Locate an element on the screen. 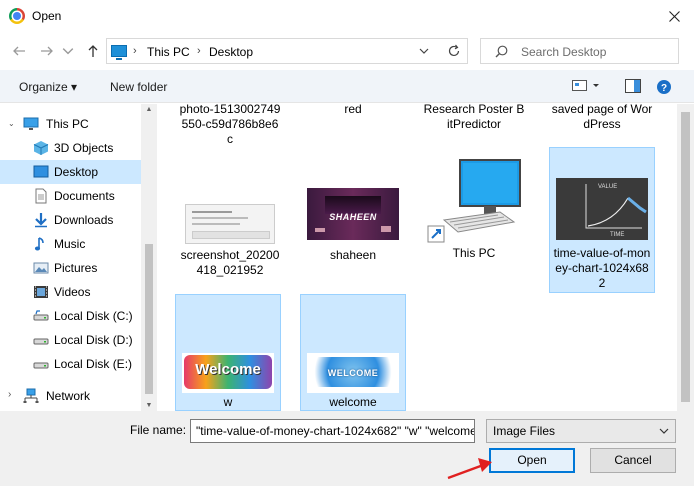 This screenshot has width=694, height=486. sidebar-item-videos: Videos is located at coordinates (70, 292).